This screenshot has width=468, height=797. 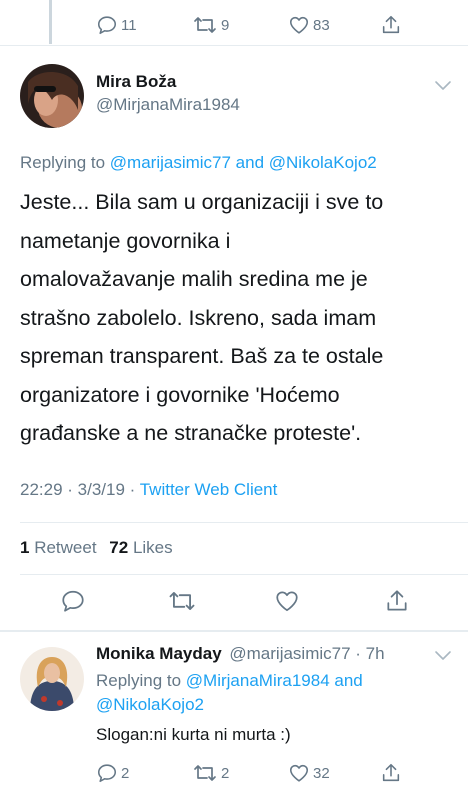 What do you see at coordinates (63, 547) in the screenshot?
I see `retweet-label: Retweet` at bounding box center [63, 547].